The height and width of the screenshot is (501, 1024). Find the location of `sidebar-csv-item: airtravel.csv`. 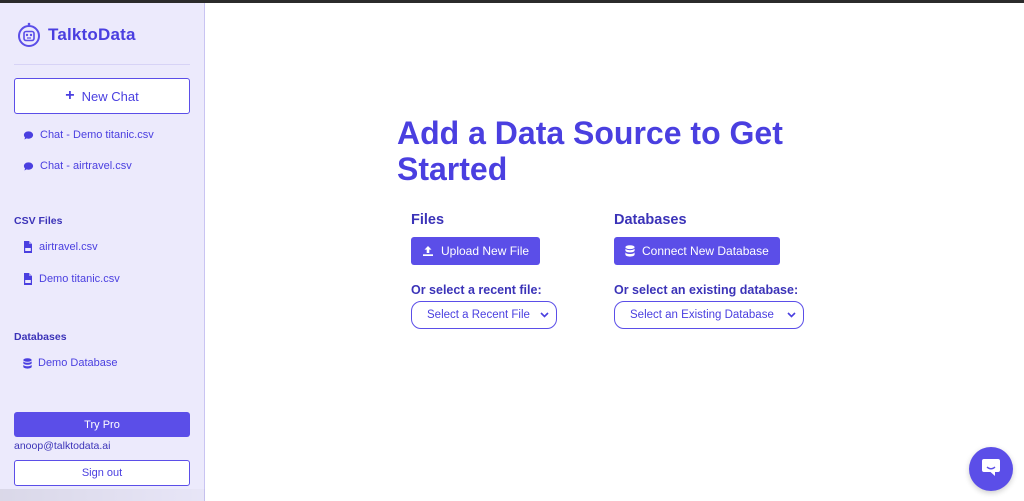

sidebar-csv-item: airtravel.csv is located at coordinates (60, 247).